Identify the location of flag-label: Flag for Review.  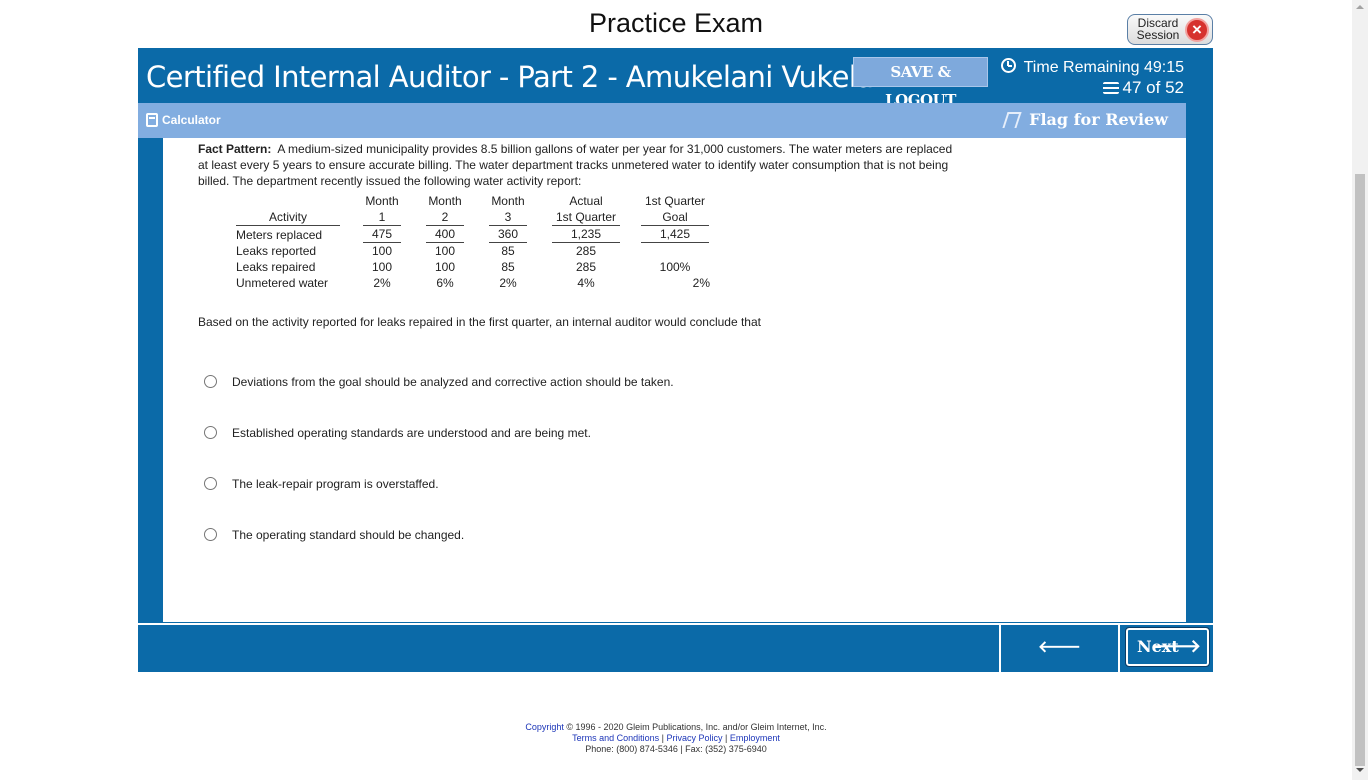
(1098, 119).